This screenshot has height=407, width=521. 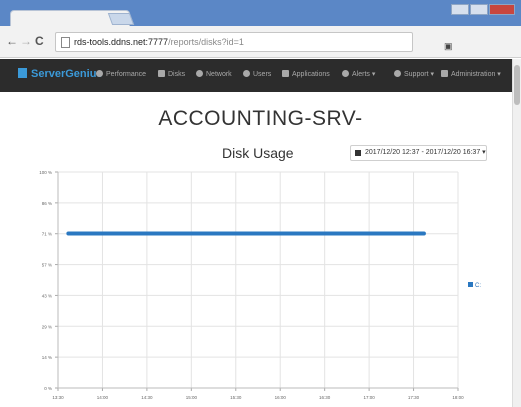 I want to click on nav-disks: Disks, so click(x=171, y=74).